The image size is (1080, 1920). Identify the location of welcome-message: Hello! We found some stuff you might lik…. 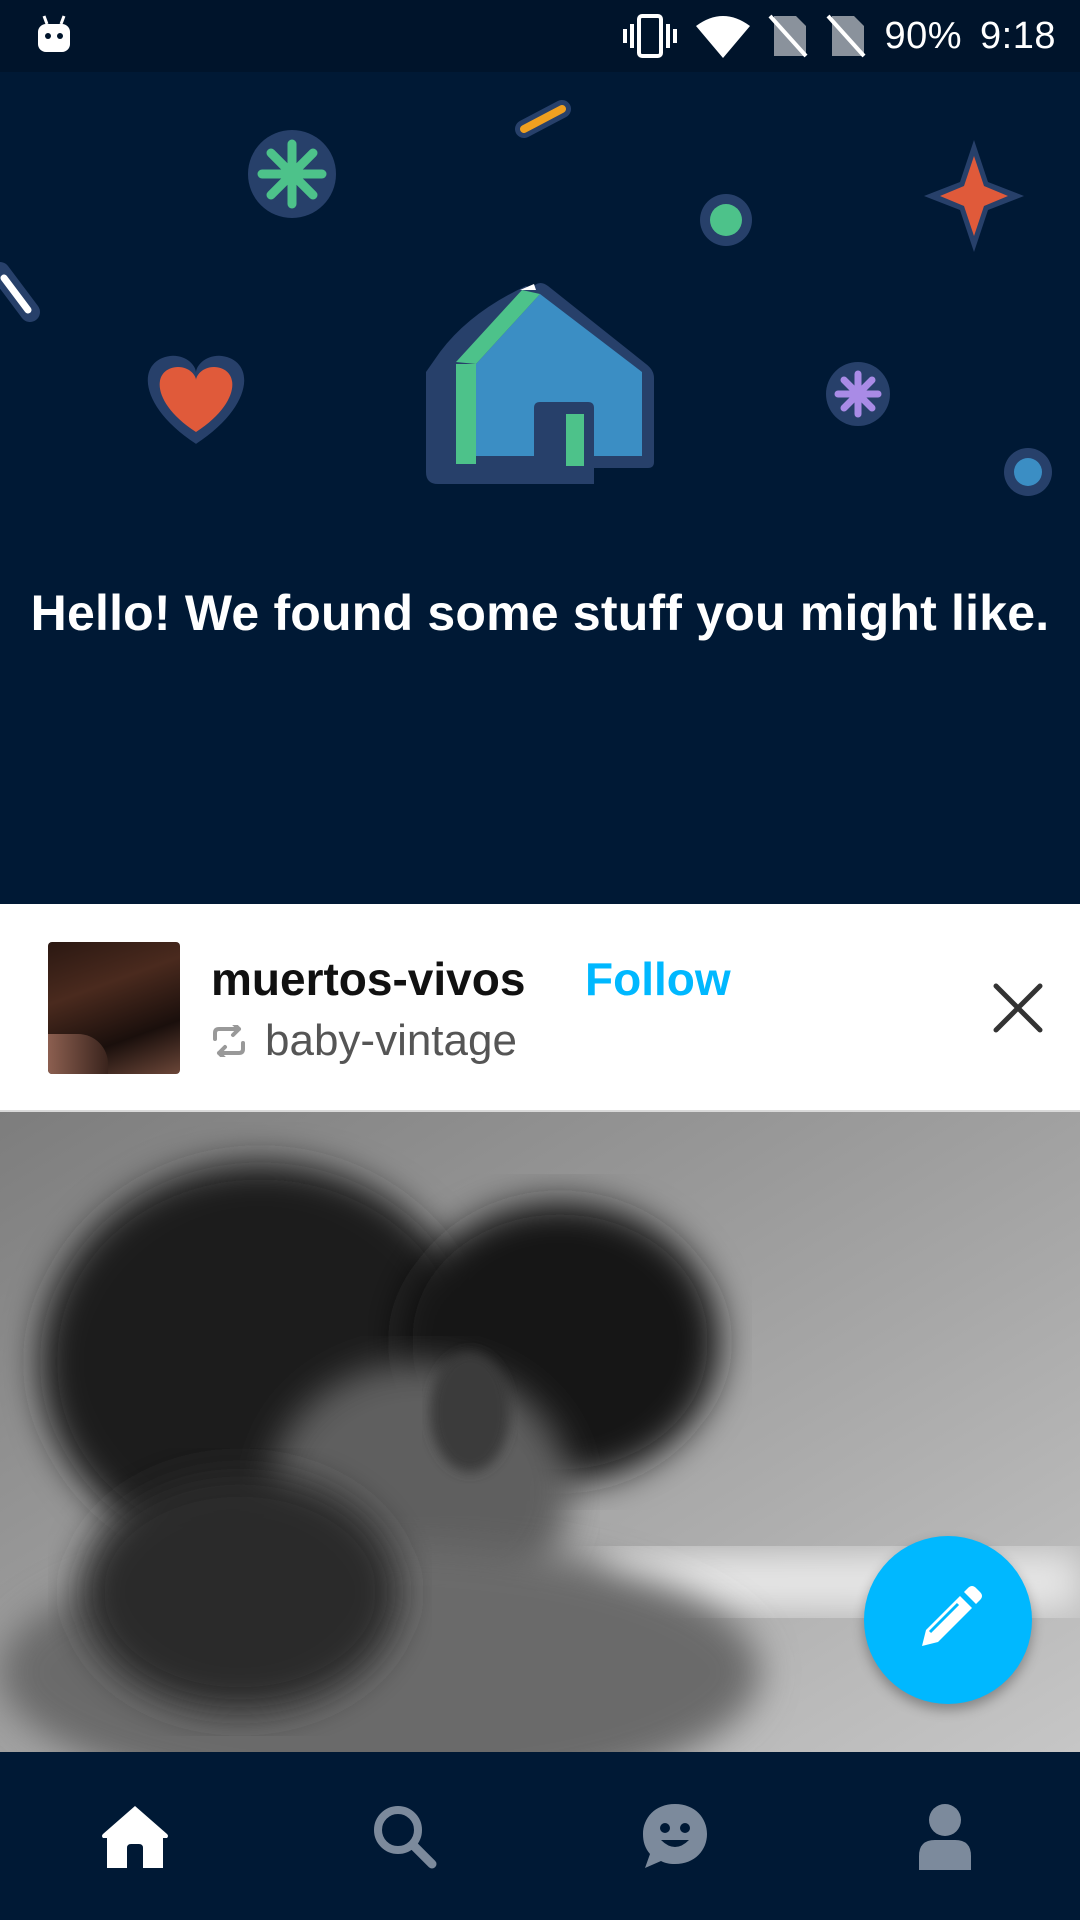
(540, 613).